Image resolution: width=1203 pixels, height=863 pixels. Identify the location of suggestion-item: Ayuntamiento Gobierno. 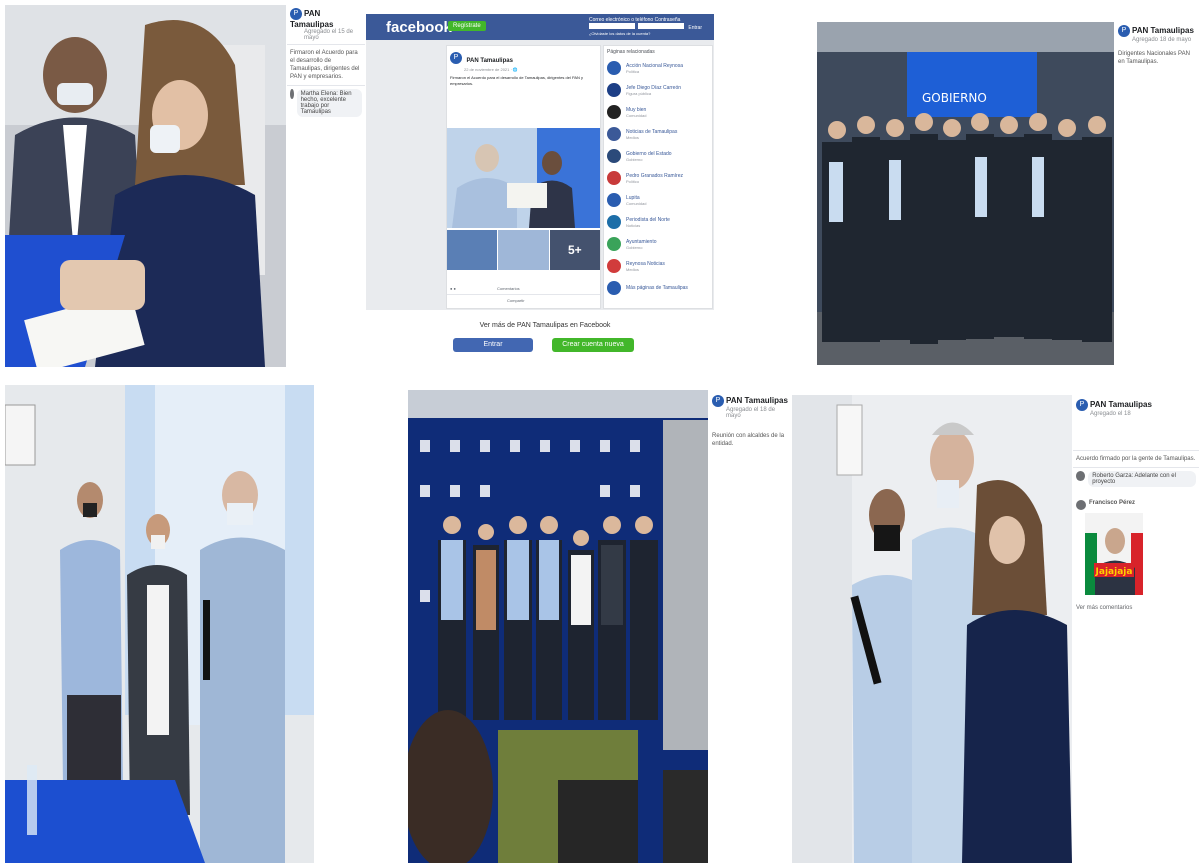
(658, 244).